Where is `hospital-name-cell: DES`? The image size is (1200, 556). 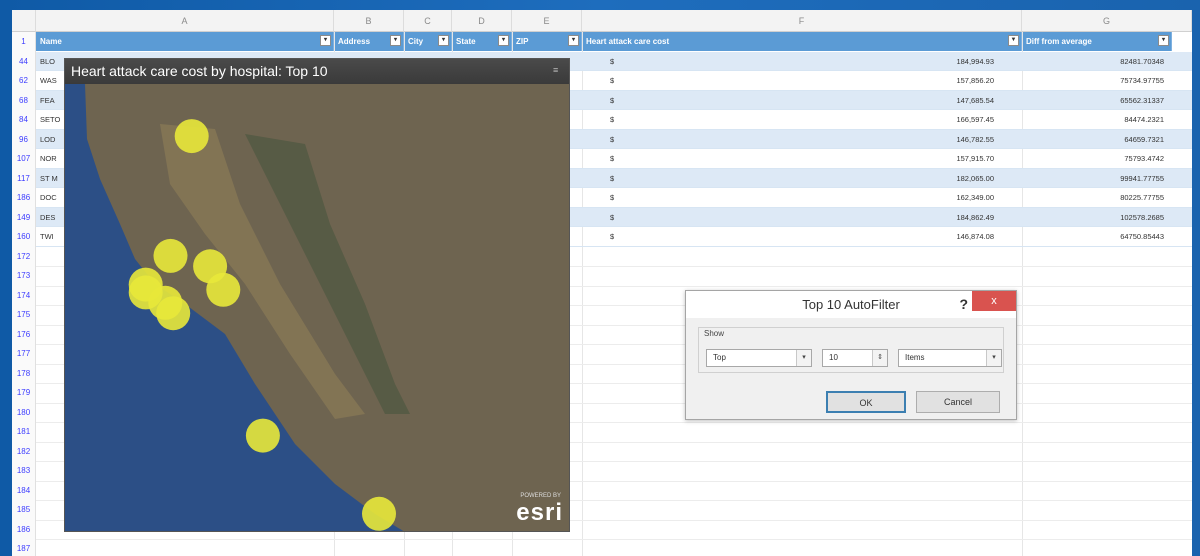 hospital-name-cell: DES is located at coordinates (53, 217).